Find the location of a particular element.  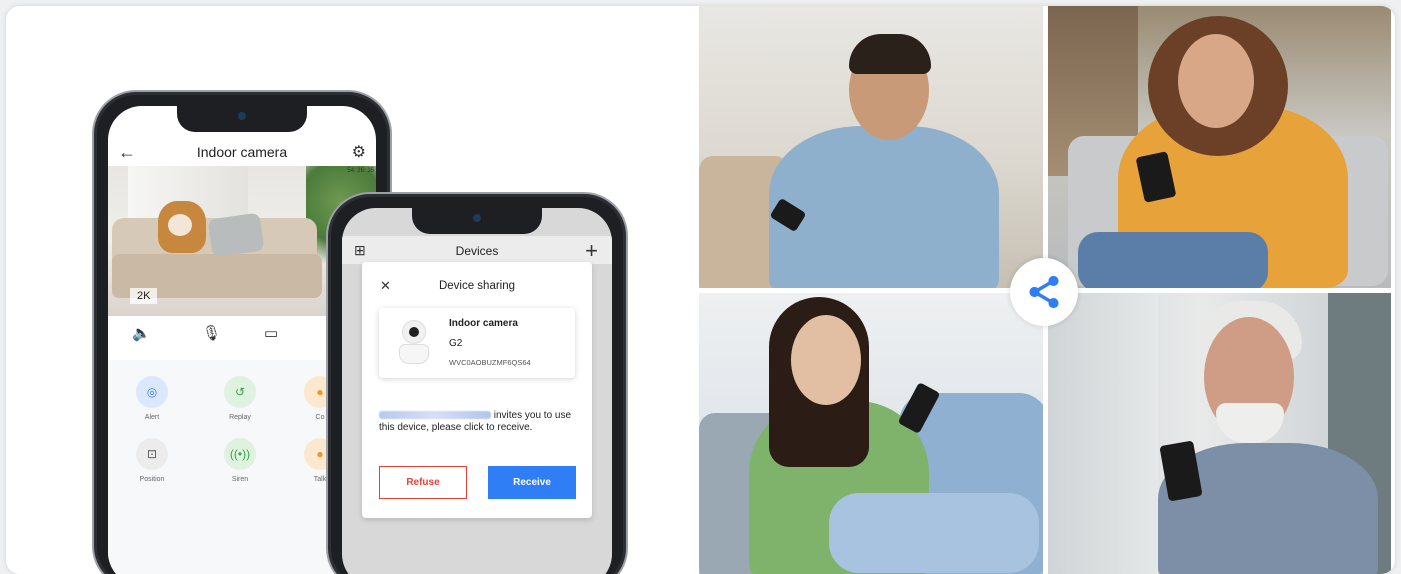

position-icon: ⊡ is located at coordinates (152, 454).